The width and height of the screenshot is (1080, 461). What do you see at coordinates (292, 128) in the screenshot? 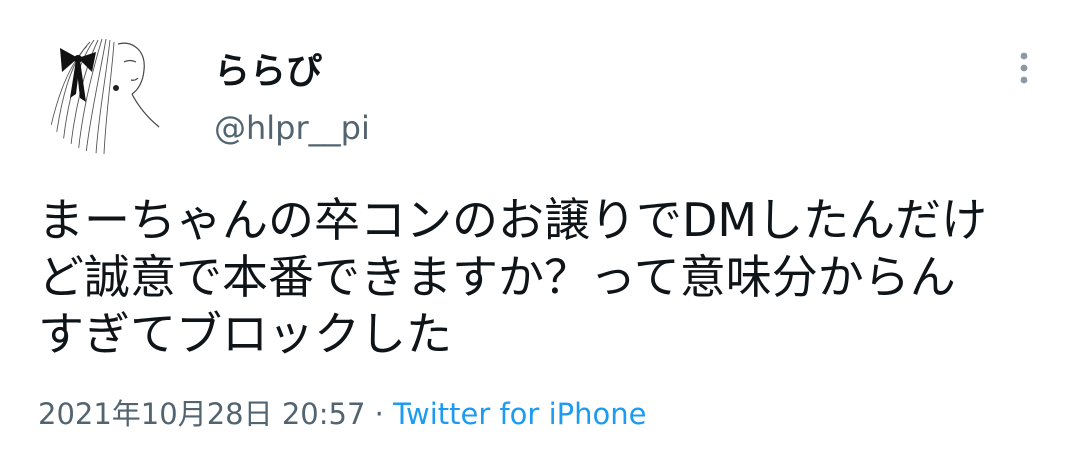
I see `author-handle: @hlpr__pi` at bounding box center [292, 128].